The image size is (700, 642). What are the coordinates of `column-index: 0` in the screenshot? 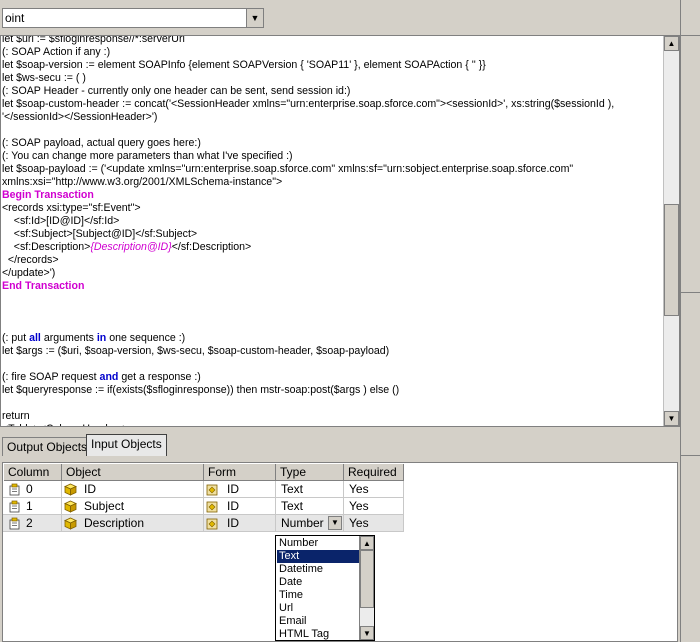 It's located at (29, 489).